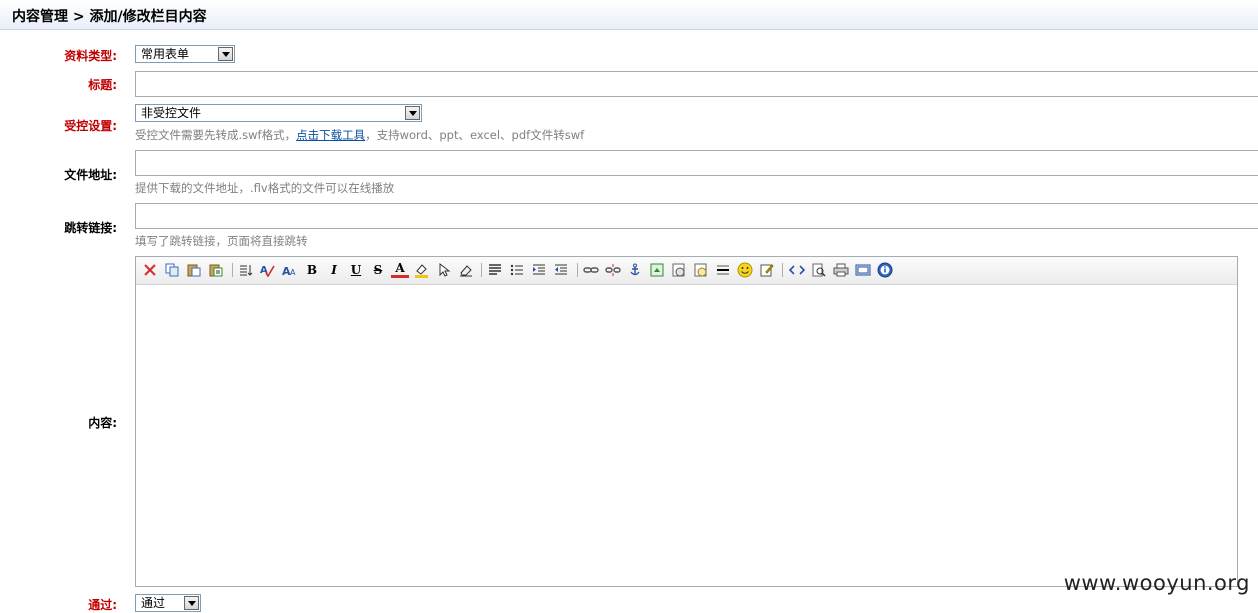 The width and height of the screenshot is (1258, 613). What do you see at coordinates (194, 270) in the screenshot?
I see `paste-icon` at bounding box center [194, 270].